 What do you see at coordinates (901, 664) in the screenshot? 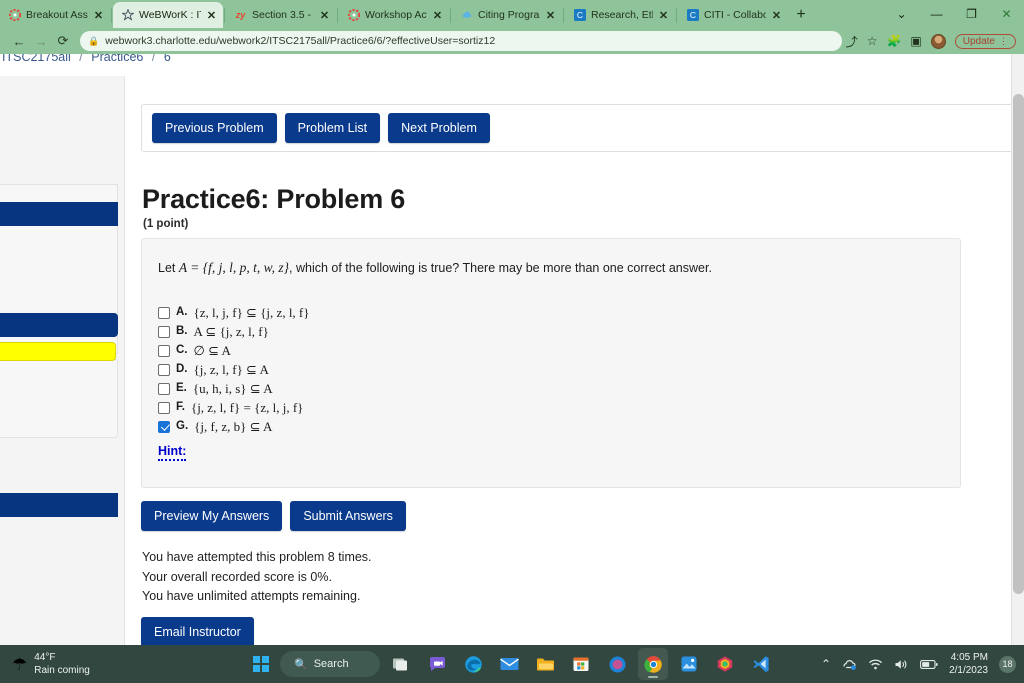
I see `volume-icon` at bounding box center [901, 664].